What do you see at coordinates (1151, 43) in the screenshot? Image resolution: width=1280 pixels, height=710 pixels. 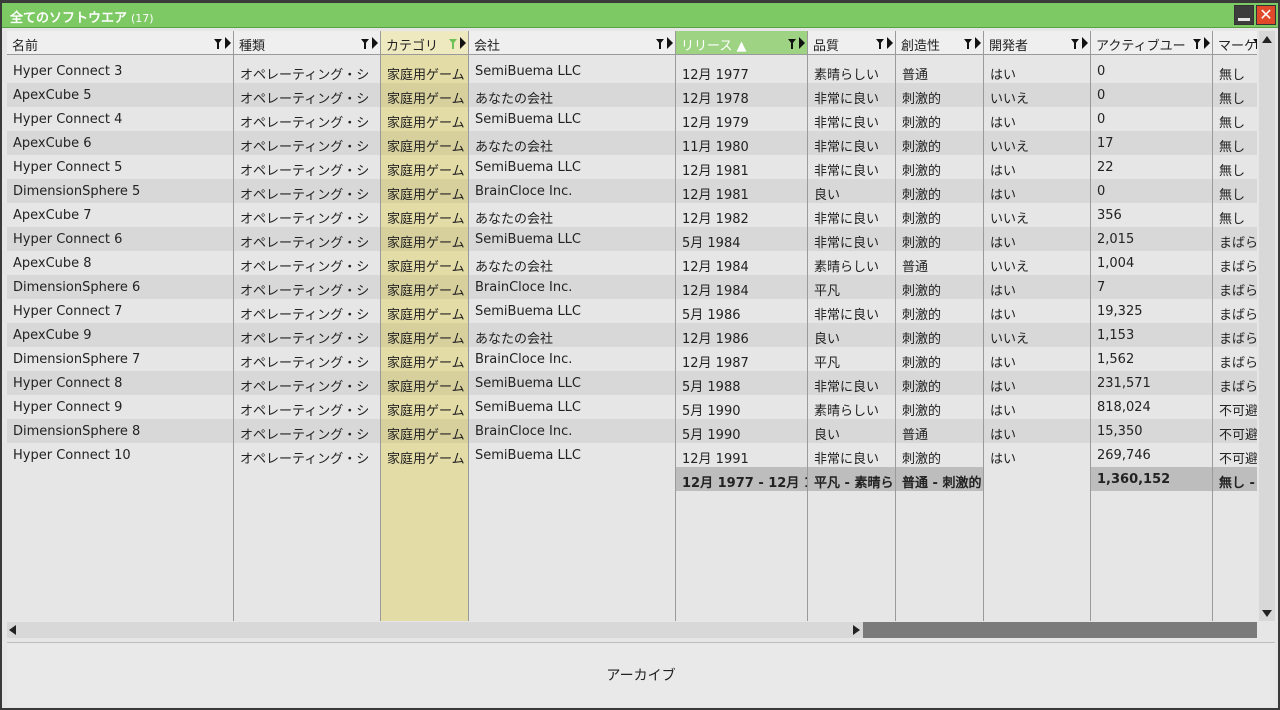 I see `column-header-active-users: アクティブユー` at bounding box center [1151, 43].